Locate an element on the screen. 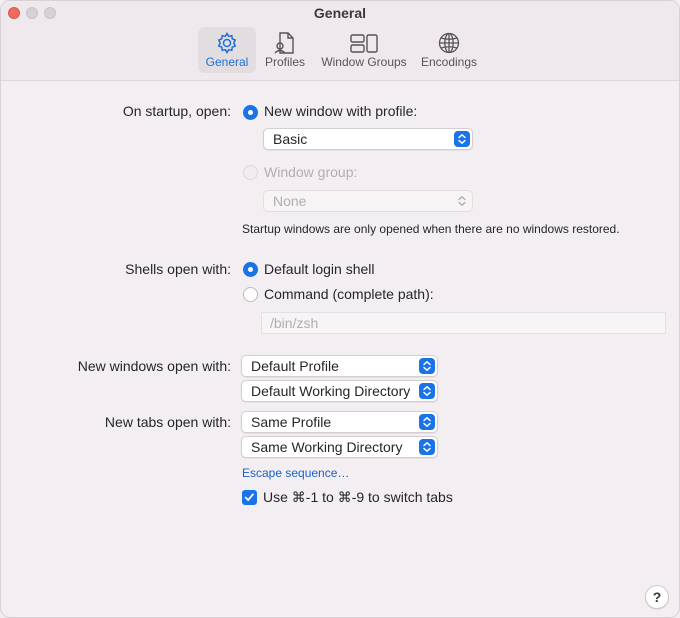 The width and height of the screenshot is (680, 618). tab-general: General is located at coordinates (227, 50).